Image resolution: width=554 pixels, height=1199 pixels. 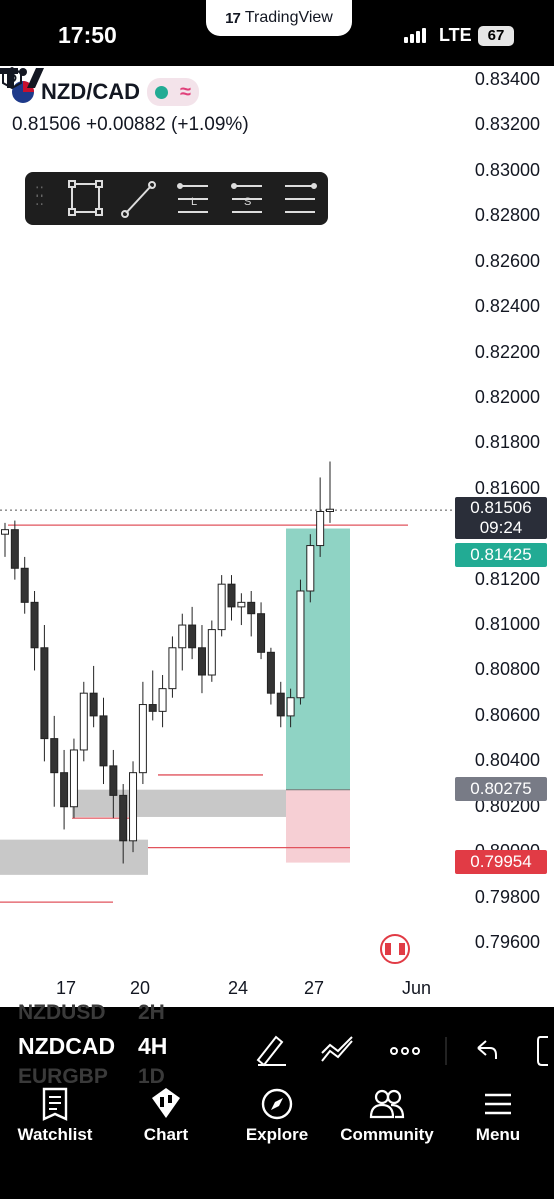 What do you see at coordinates (210, 124) in the screenshot?
I see `price-change-pct: (+1.09%)` at bounding box center [210, 124].